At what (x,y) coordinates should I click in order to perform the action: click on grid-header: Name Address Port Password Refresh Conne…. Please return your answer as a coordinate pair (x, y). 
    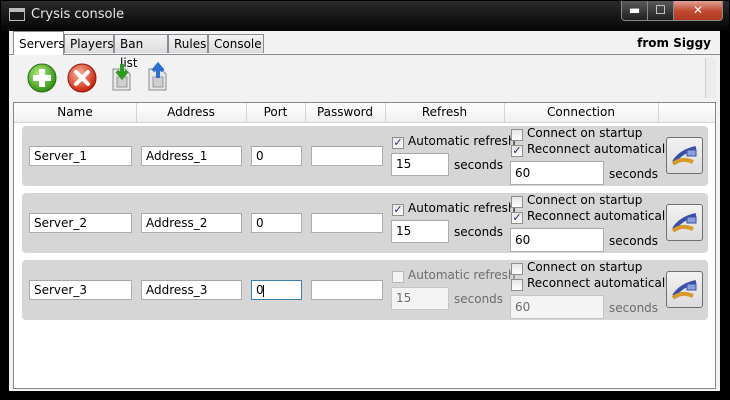
    Looking at the image, I should click on (364, 113).